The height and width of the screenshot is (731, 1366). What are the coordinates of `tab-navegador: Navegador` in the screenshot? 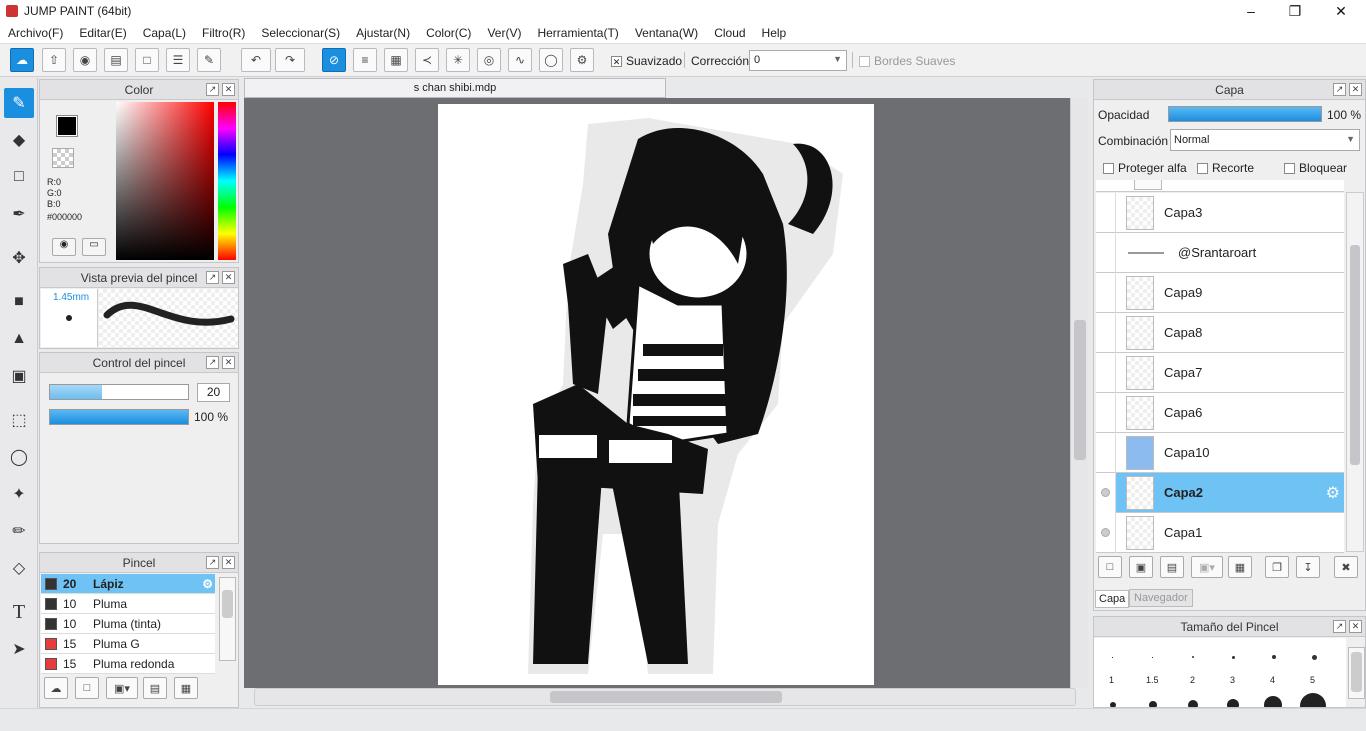 It's located at (1161, 598).